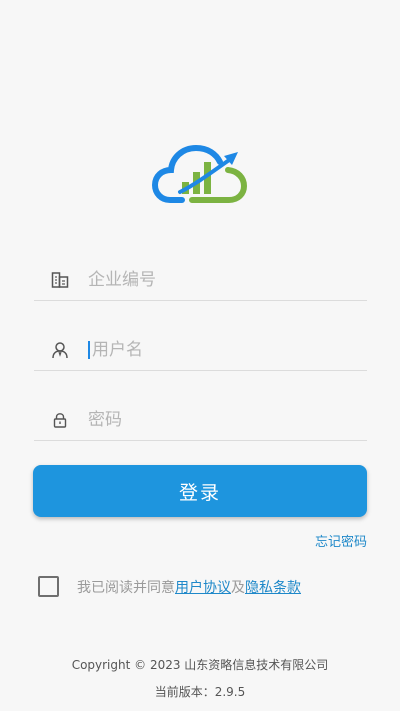  Describe the element at coordinates (200, 665) in the screenshot. I see `copyright-text: Copyright © 2023 山东资略信息技术有限公司` at that location.